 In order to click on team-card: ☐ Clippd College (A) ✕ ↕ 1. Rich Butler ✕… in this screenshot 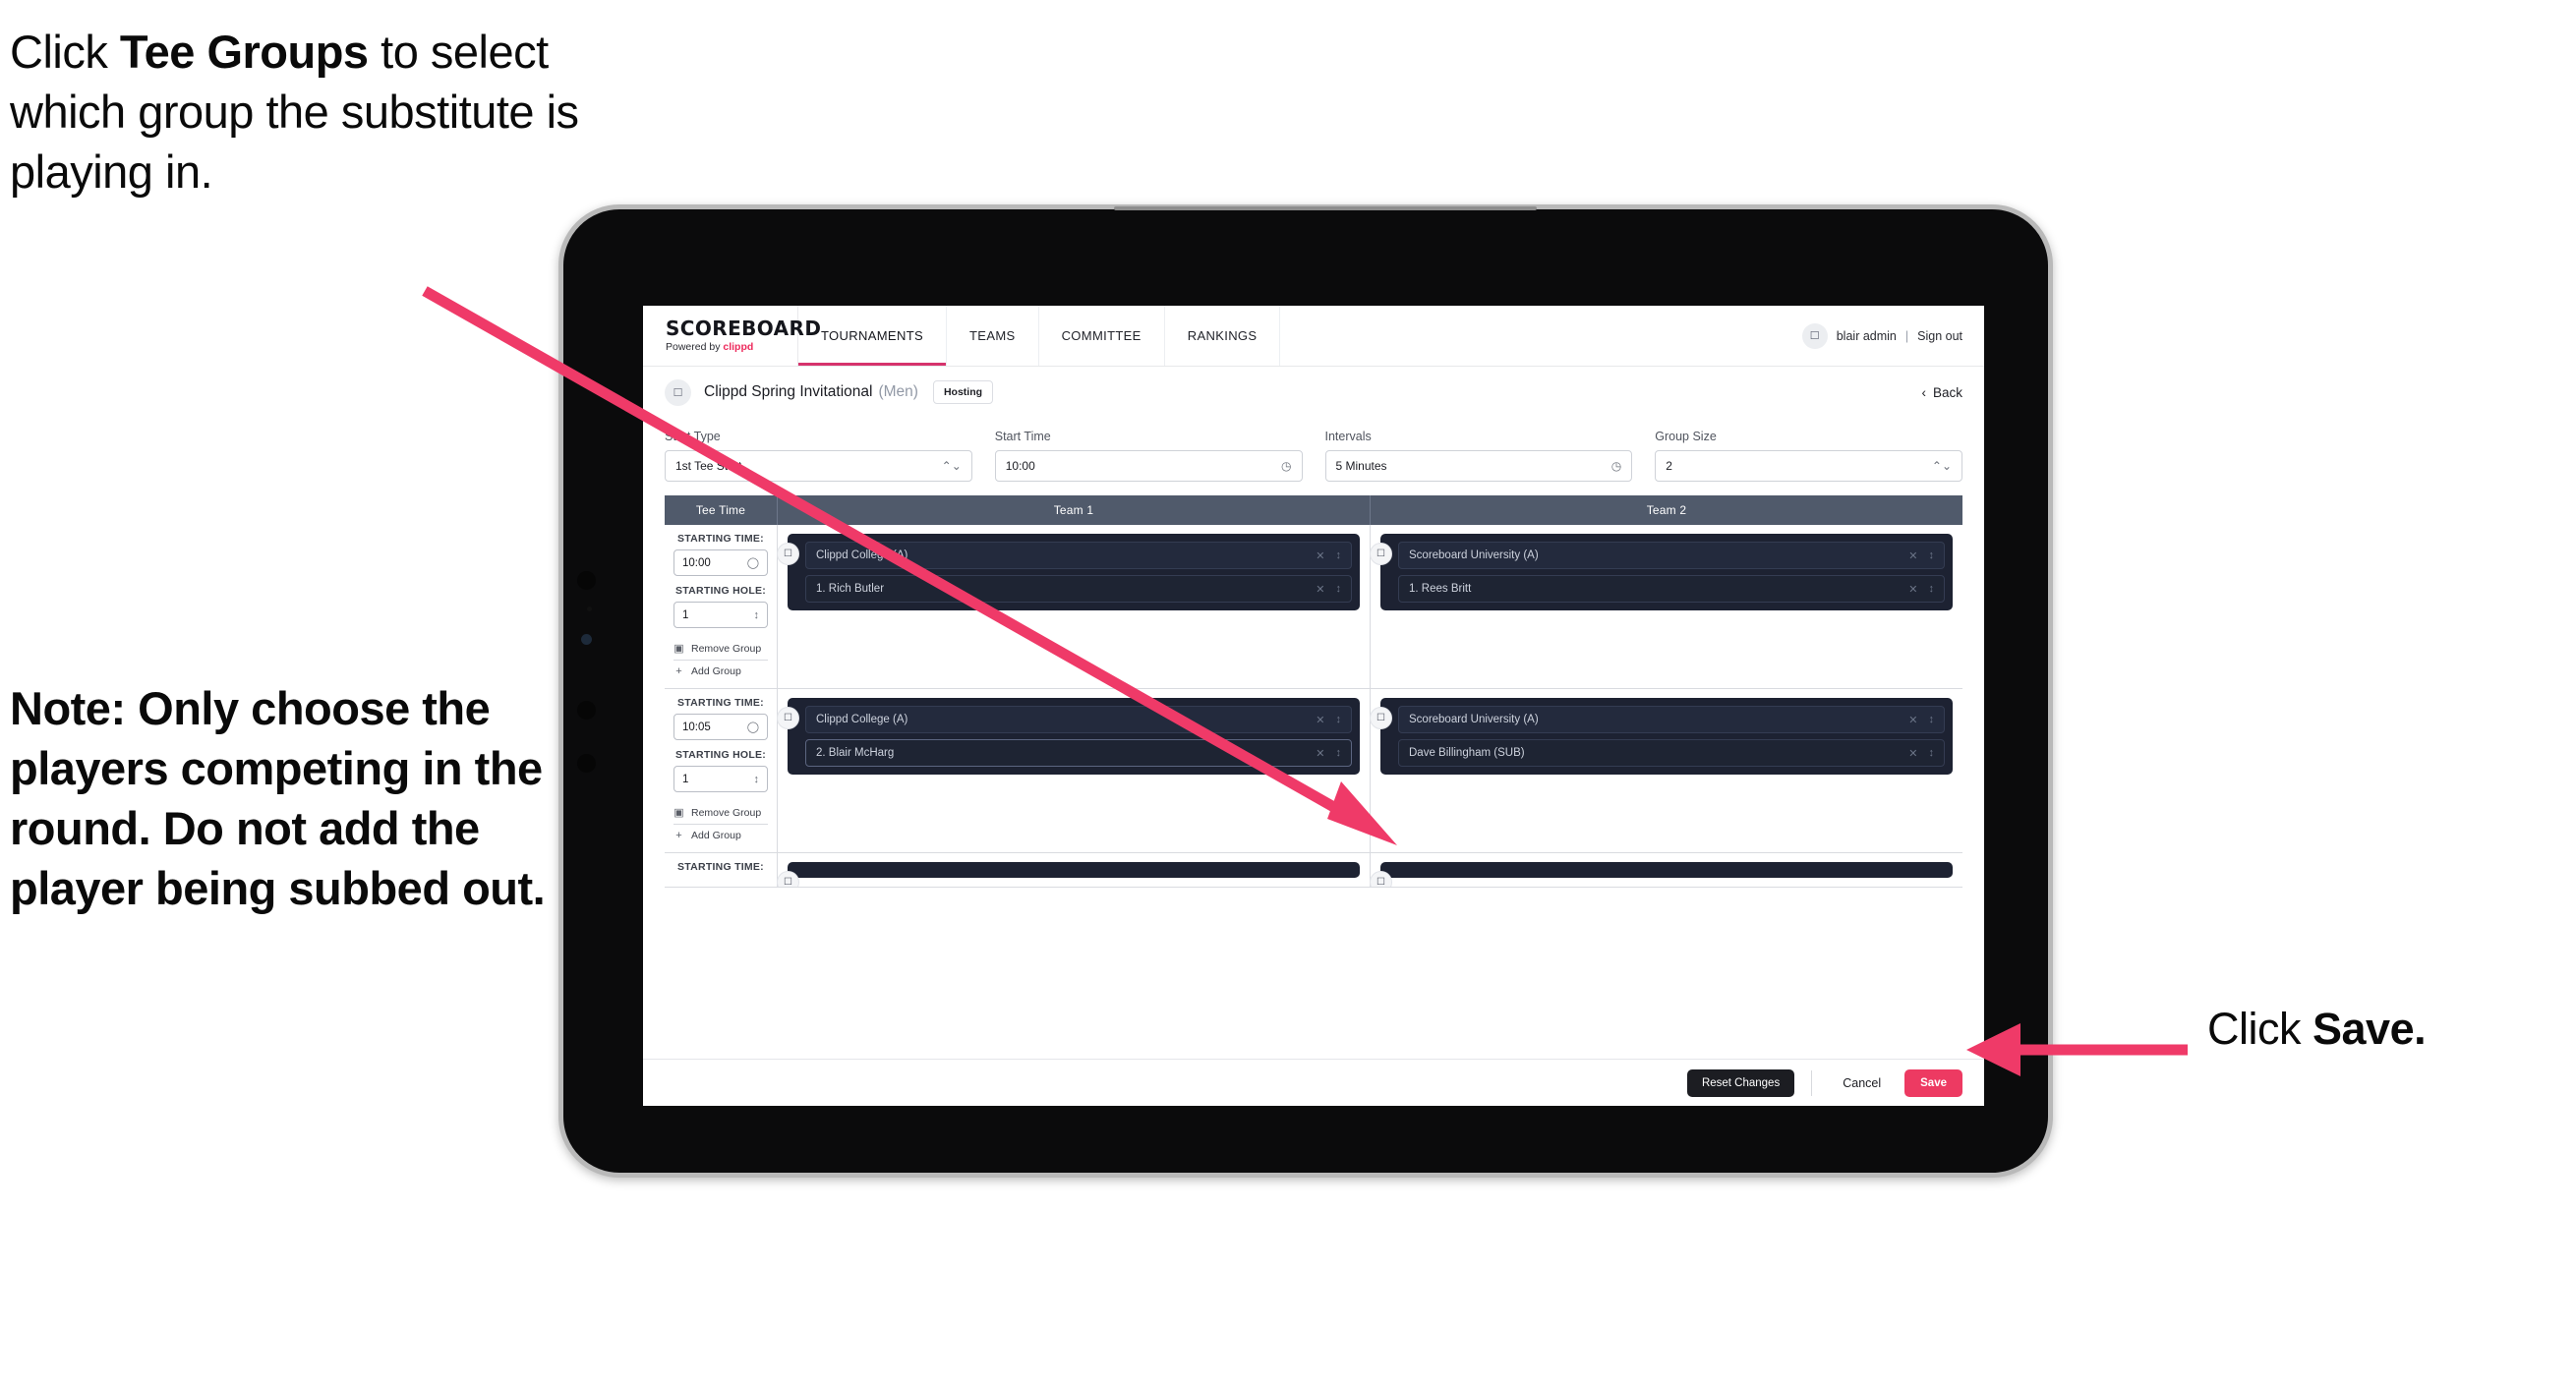, I will do `click(1068, 572)`.